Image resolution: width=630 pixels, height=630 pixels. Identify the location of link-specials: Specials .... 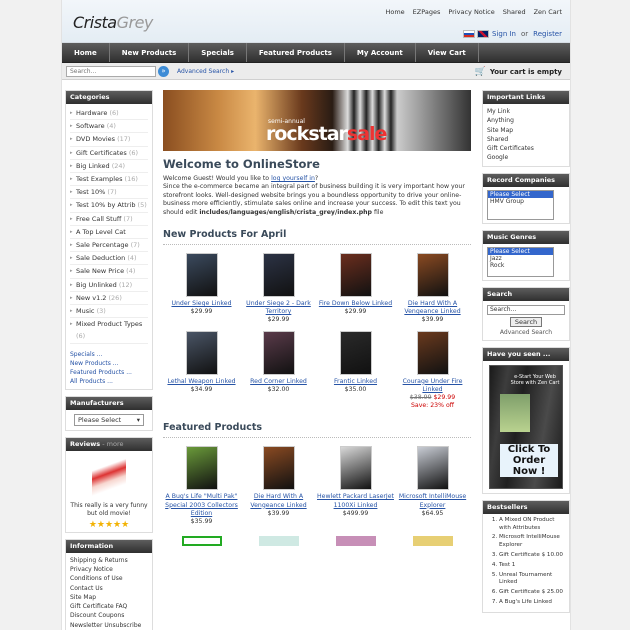
(109, 354).